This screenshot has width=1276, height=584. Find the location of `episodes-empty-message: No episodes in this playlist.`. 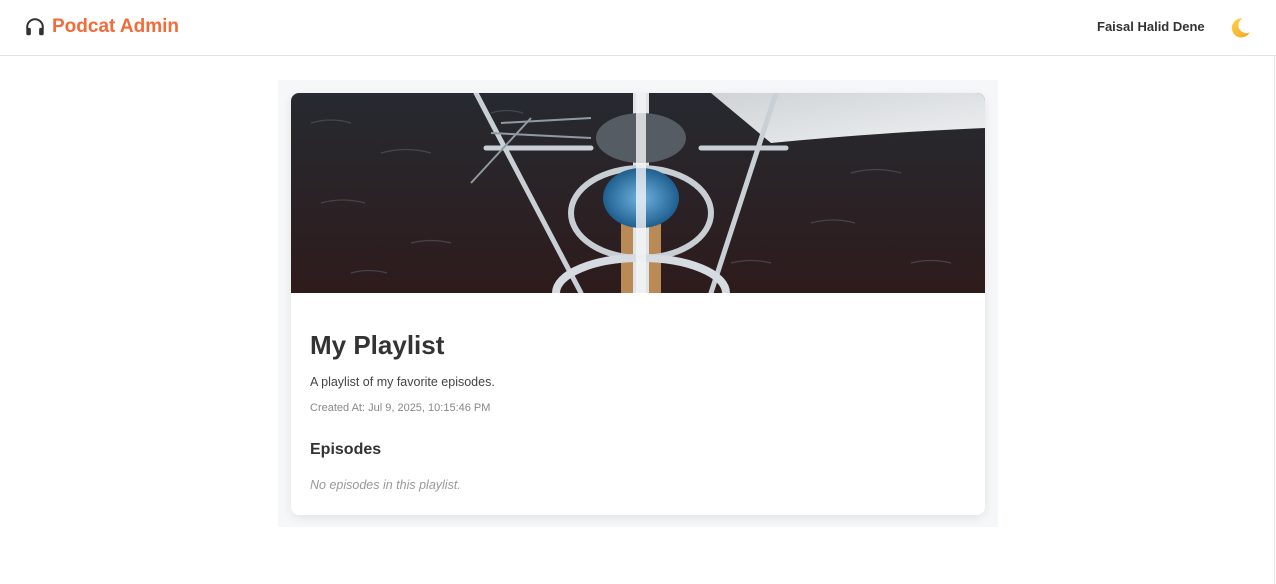

episodes-empty-message: No episodes in this playlist. is located at coordinates (385, 485).